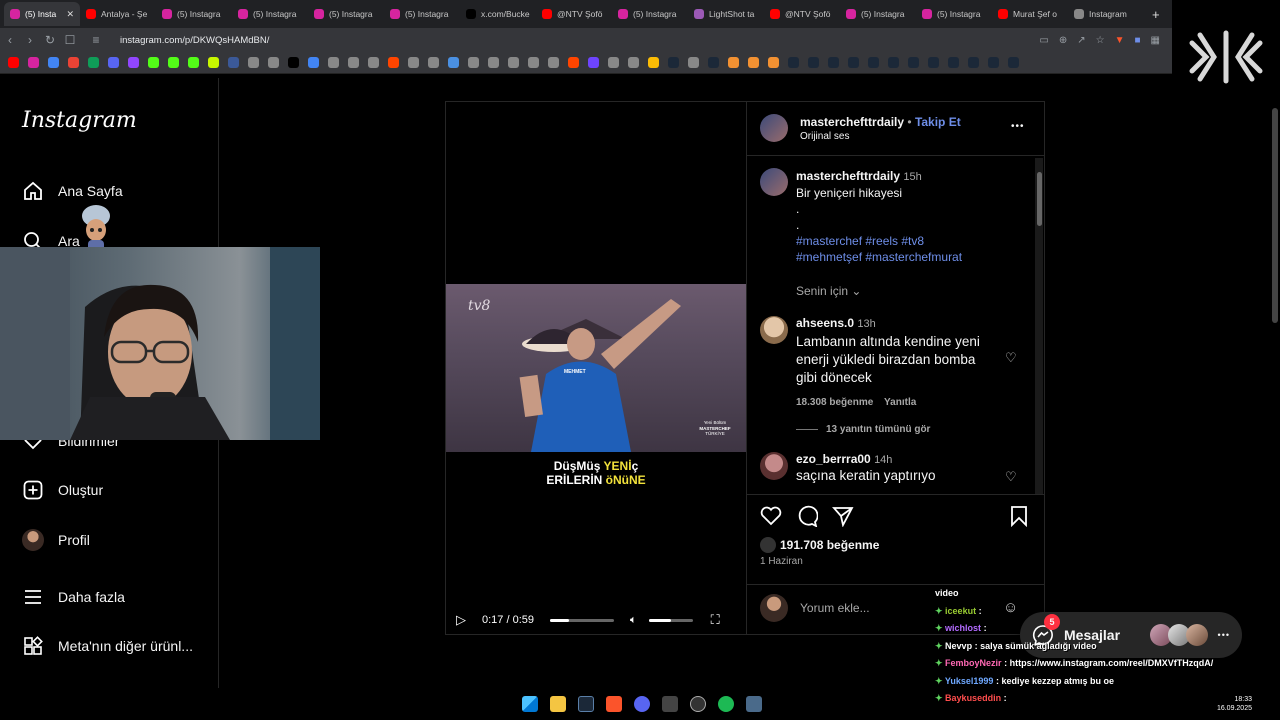 The height and width of the screenshot is (720, 1280). Describe the element at coordinates (73, 597) in the screenshot. I see `sidebar-item-more: Daha fazla` at that location.